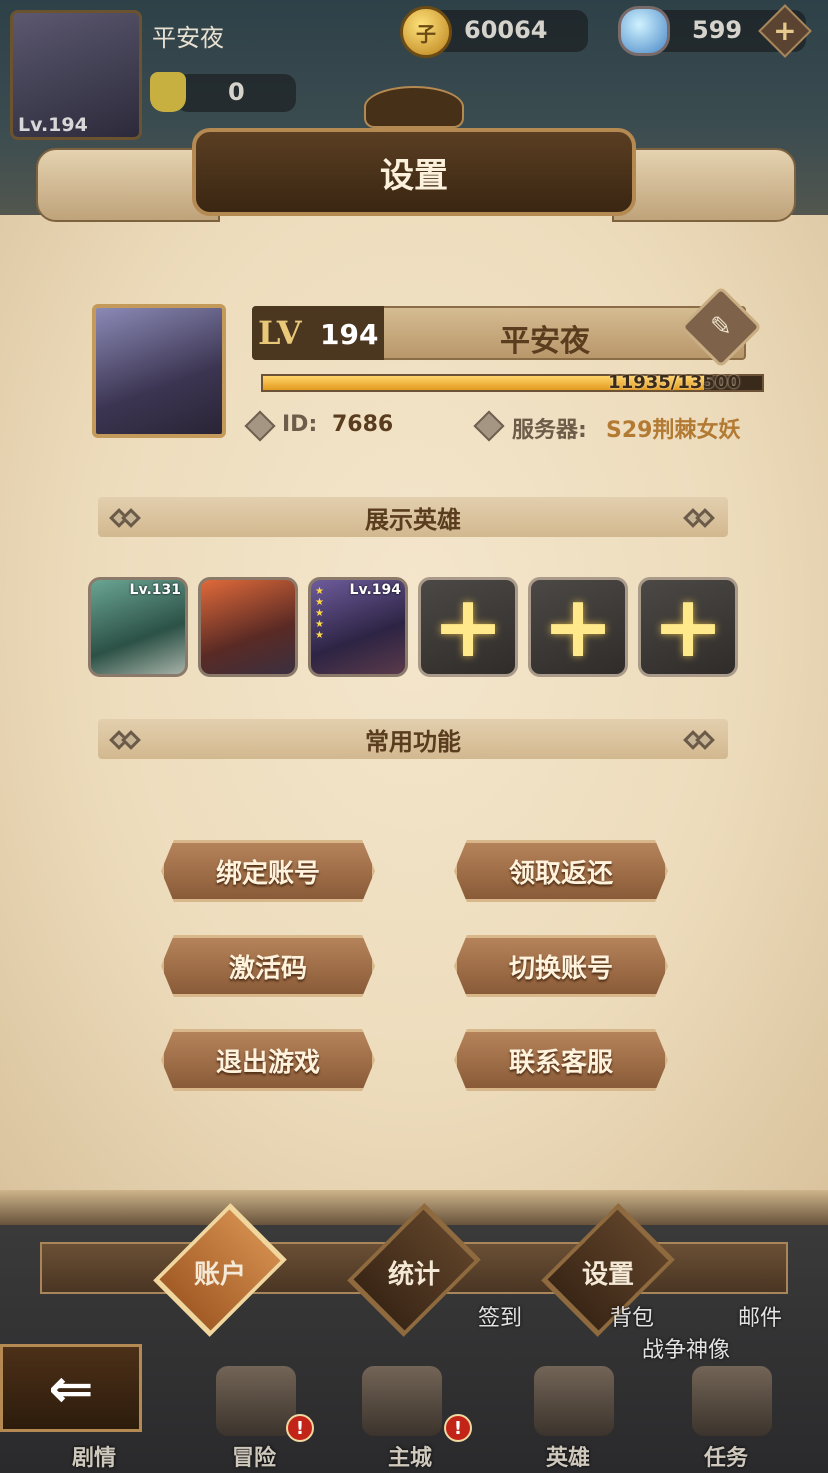  What do you see at coordinates (632, 1316) in the screenshot?
I see `bag-label: 背包` at bounding box center [632, 1316].